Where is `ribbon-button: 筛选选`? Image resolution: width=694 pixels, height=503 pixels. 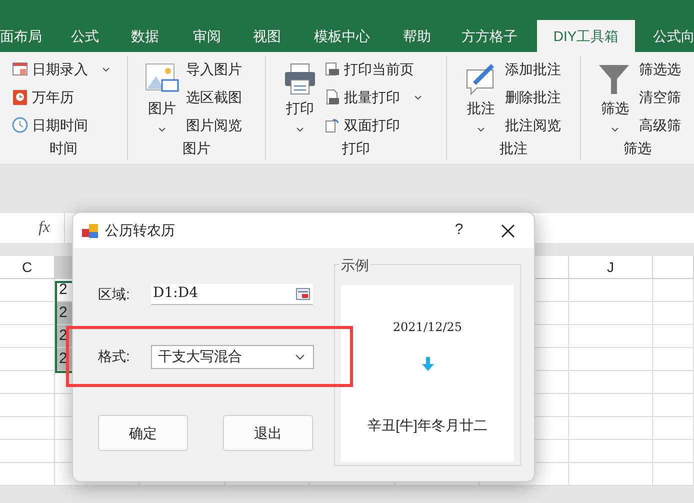
ribbon-button: 筛选选 is located at coordinates (660, 69).